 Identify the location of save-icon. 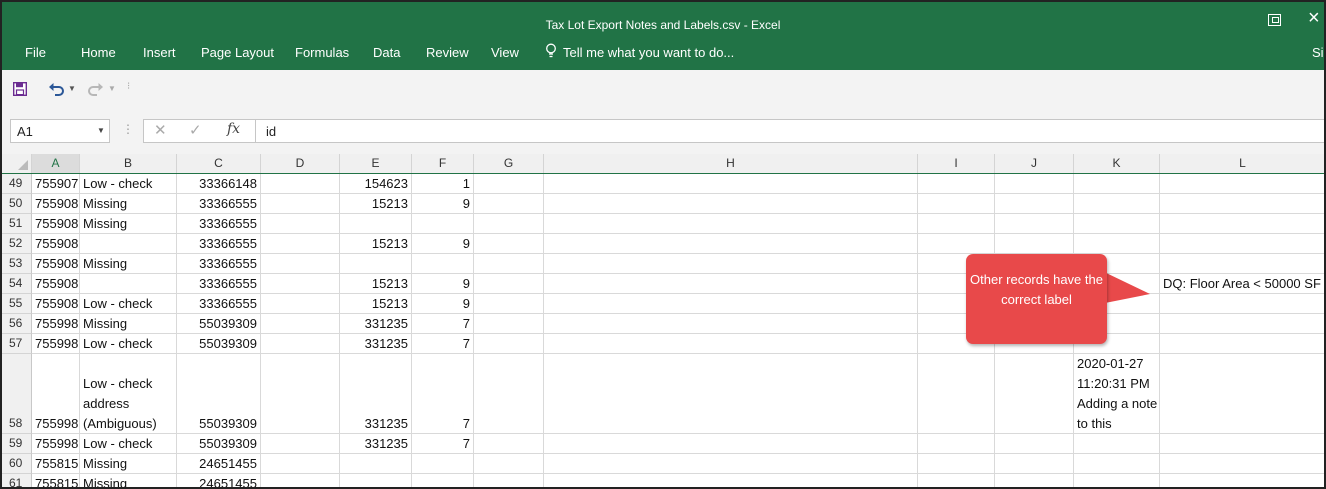
(20, 89).